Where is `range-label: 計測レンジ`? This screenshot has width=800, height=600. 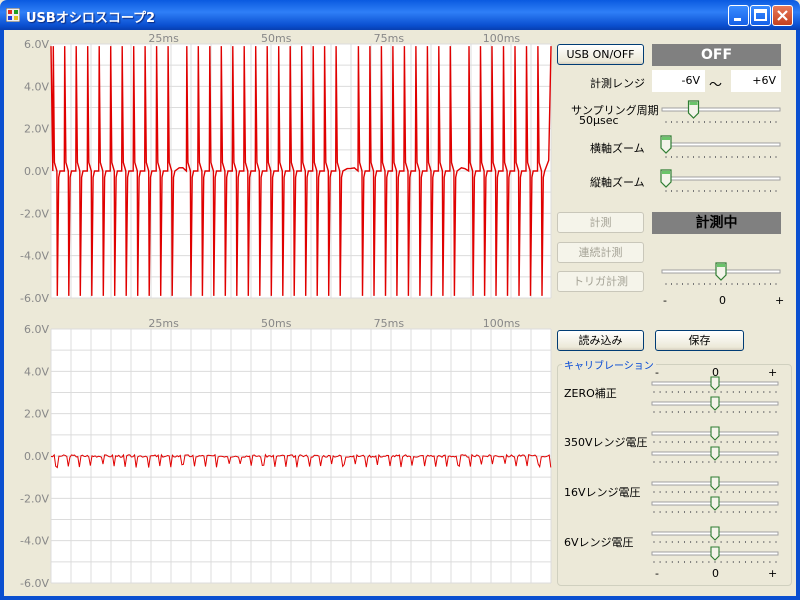 range-label: 計測レンジ is located at coordinates (617, 83).